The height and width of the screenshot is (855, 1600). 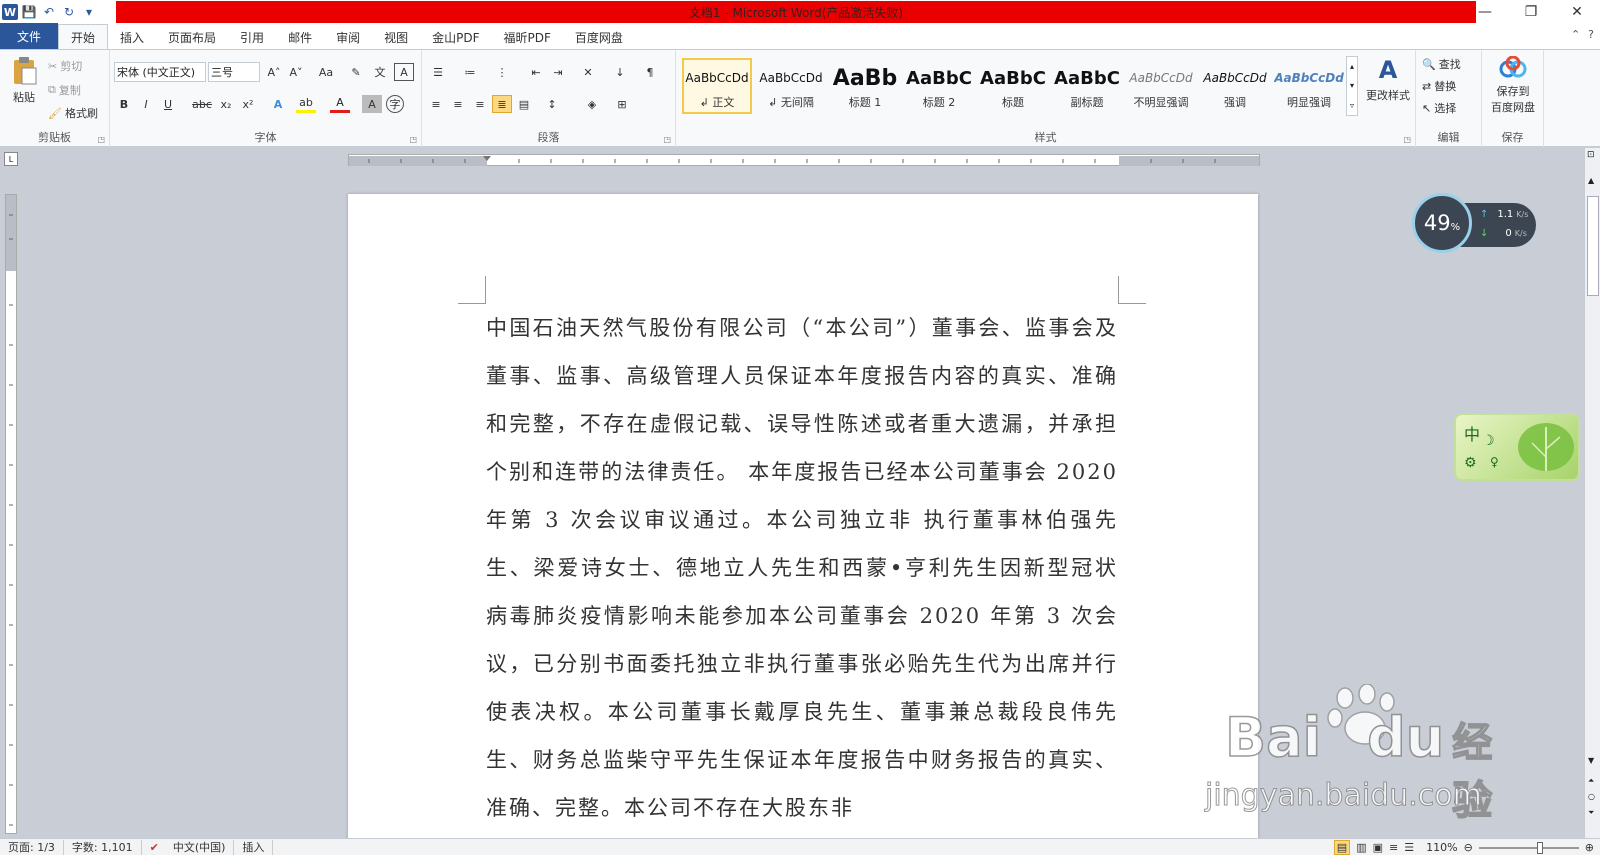 I want to click on styles-launcher-icon: ◳, so click(x=1407, y=139).